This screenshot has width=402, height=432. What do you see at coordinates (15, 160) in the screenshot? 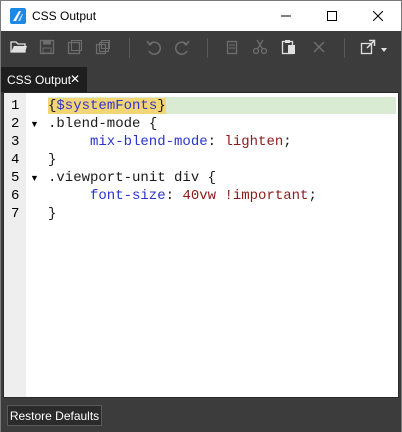
I see `line-number: 4` at bounding box center [15, 160].